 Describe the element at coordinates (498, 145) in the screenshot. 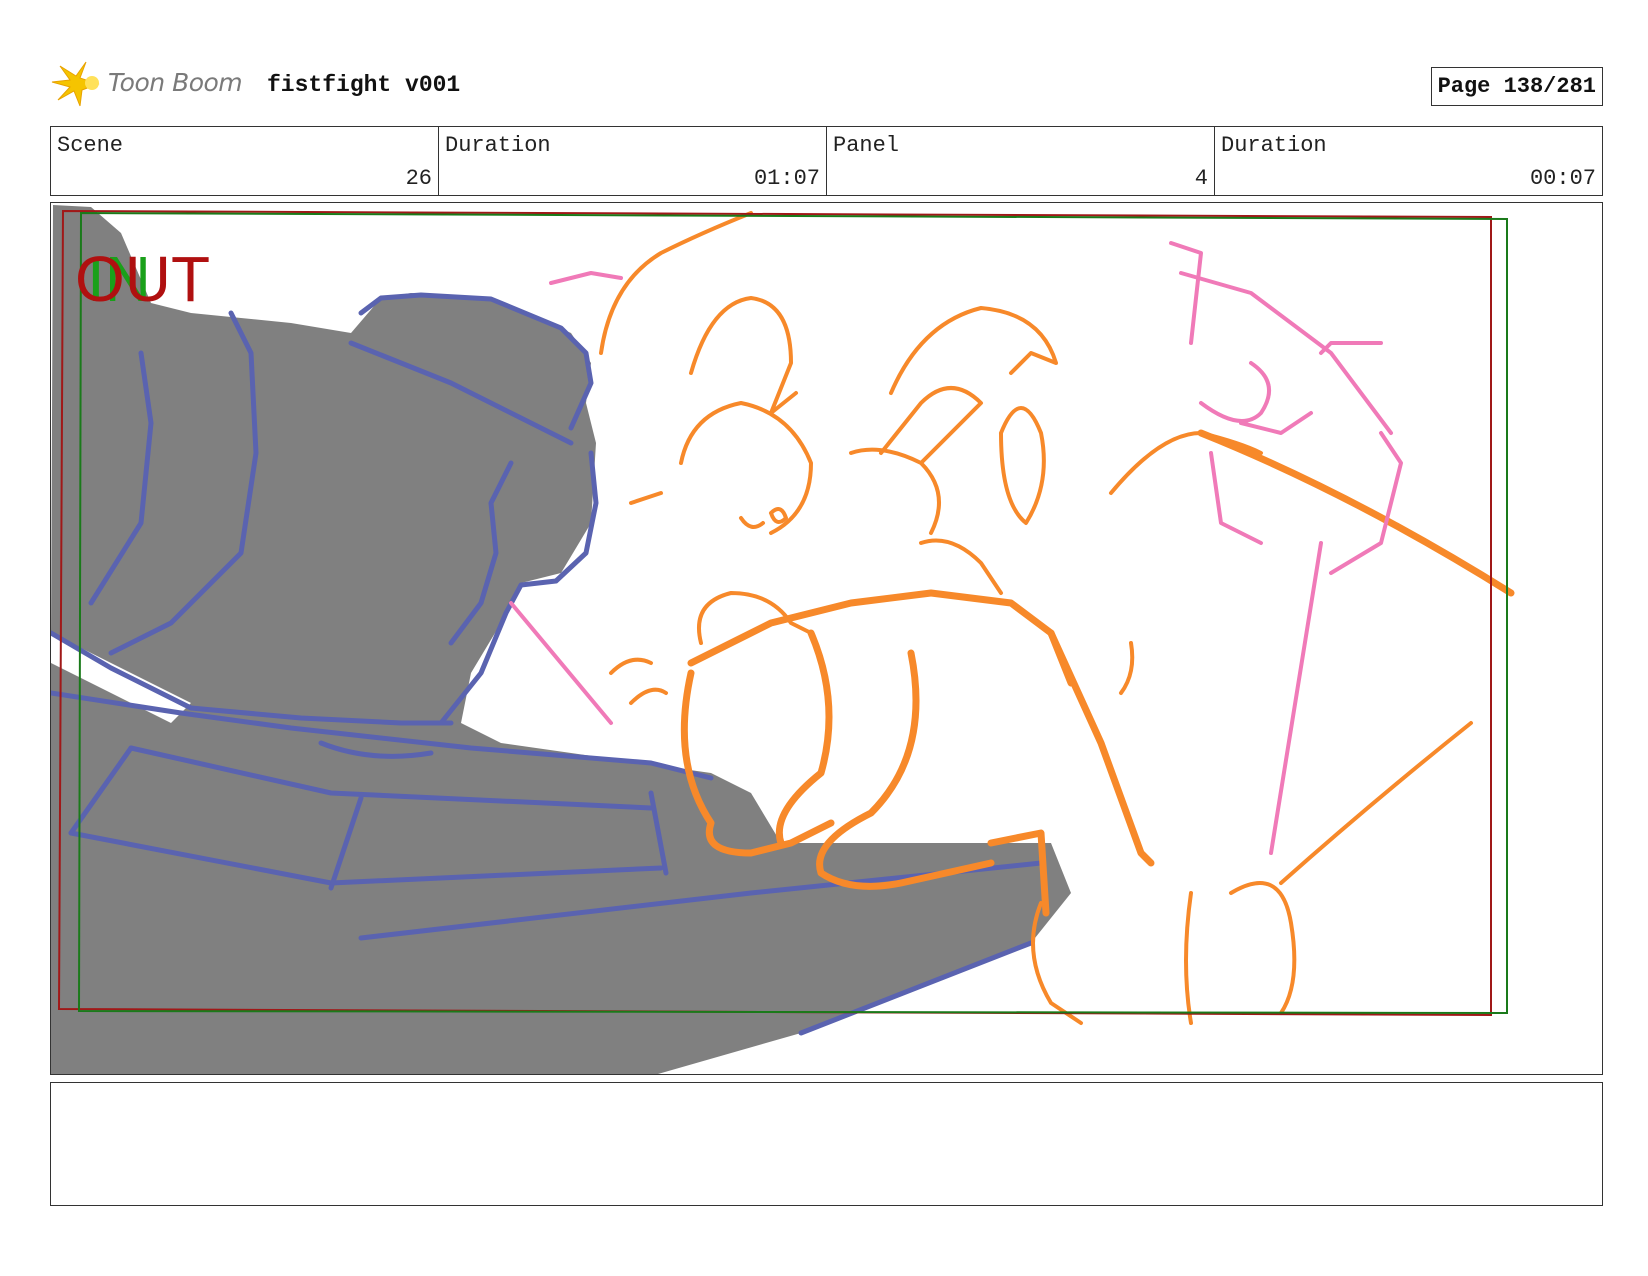

I see `scene-duration-label: Duration` at that location.